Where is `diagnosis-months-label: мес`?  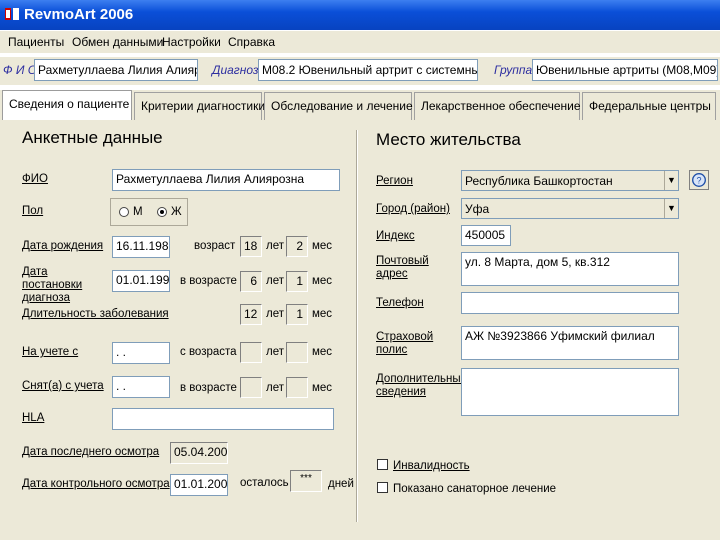
diagnosis-months-label: мес is located at coordinates (322, 281).